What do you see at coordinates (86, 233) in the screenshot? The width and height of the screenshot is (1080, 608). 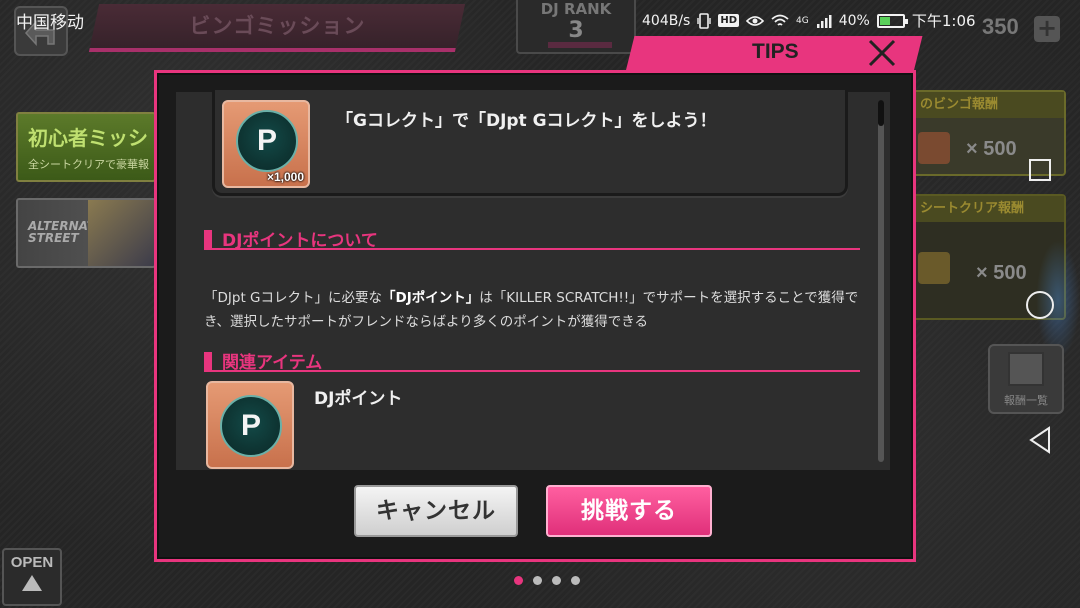 I see `alternative-street-banner: ALTERNATIVE STREET` at bounding box center [86, 233].